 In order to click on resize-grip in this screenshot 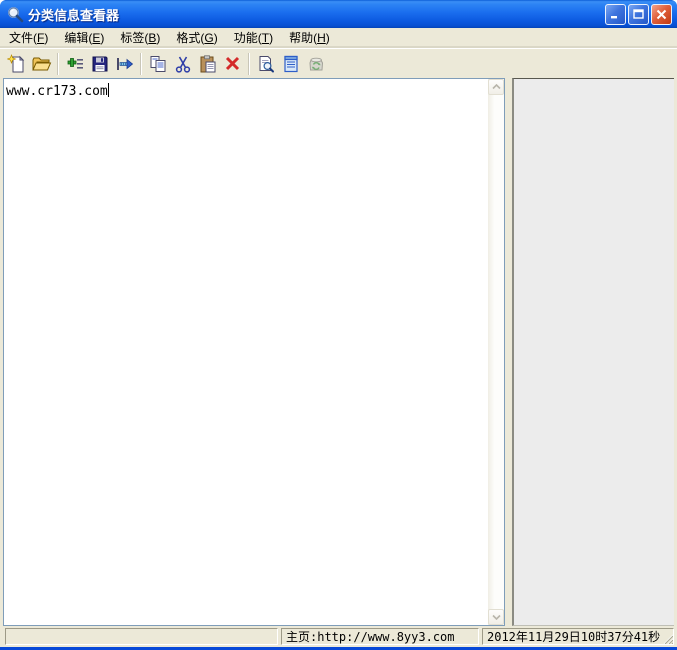, I will do `click(667, 638)`.